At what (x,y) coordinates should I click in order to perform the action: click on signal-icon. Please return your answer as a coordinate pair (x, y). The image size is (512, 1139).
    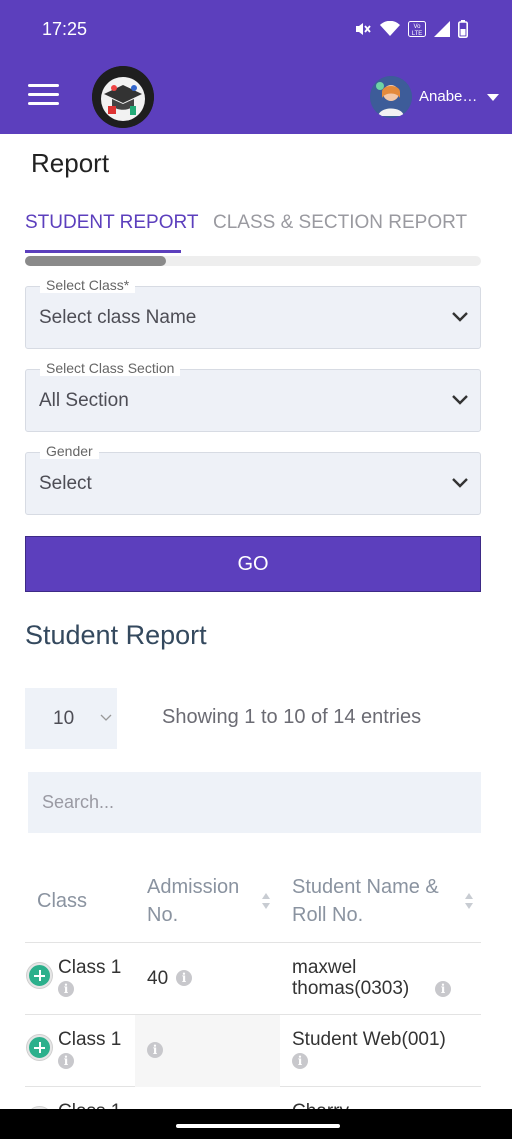
    Looking at the image, I should click on (442, 29).